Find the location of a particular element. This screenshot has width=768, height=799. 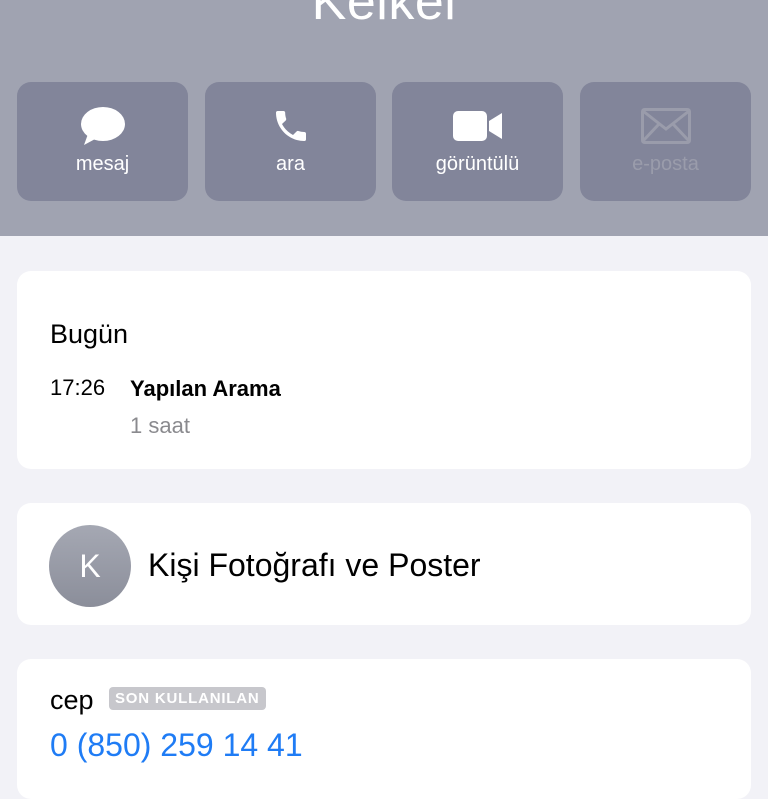

phone-number-link: 0 (850) 259 14 41 is located at coordinates (176, 745).